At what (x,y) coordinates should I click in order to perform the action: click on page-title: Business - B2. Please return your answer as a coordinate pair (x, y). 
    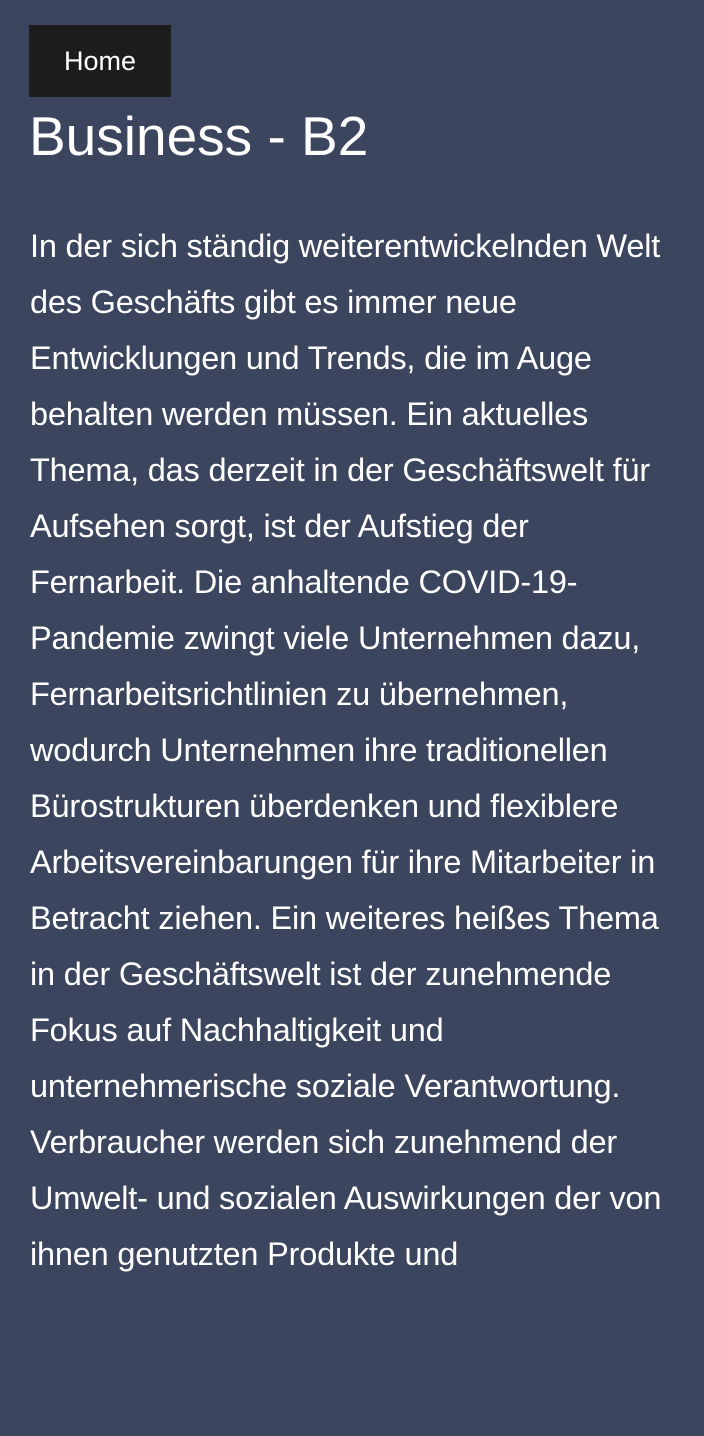
    Looking at the image, I should click on (199, 136).